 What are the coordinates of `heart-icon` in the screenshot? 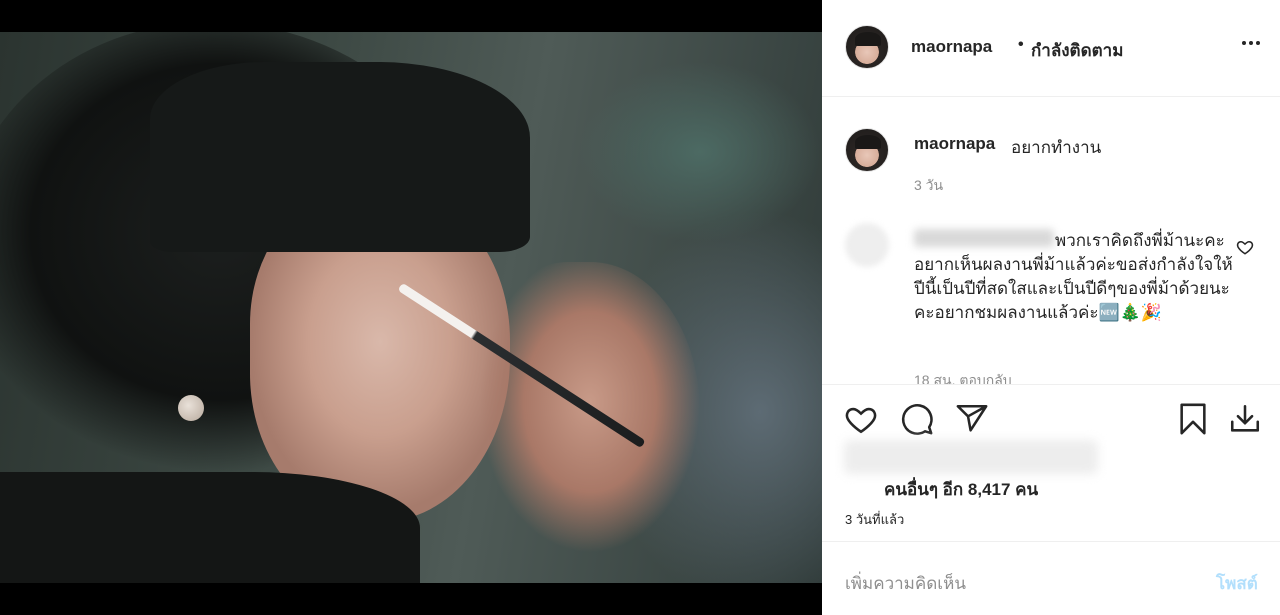 It's located at (861, 419).